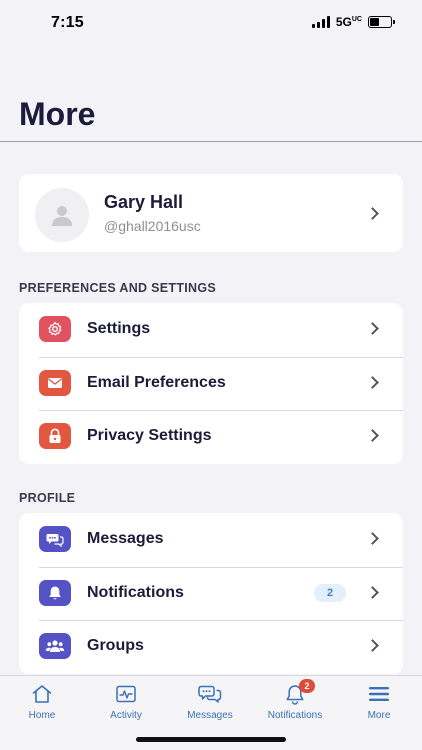 The image size is (422, 750). Describe the element at coordinates (47, 498) in the screenshot. I see `section-header-profile: PROFILE` at that location.